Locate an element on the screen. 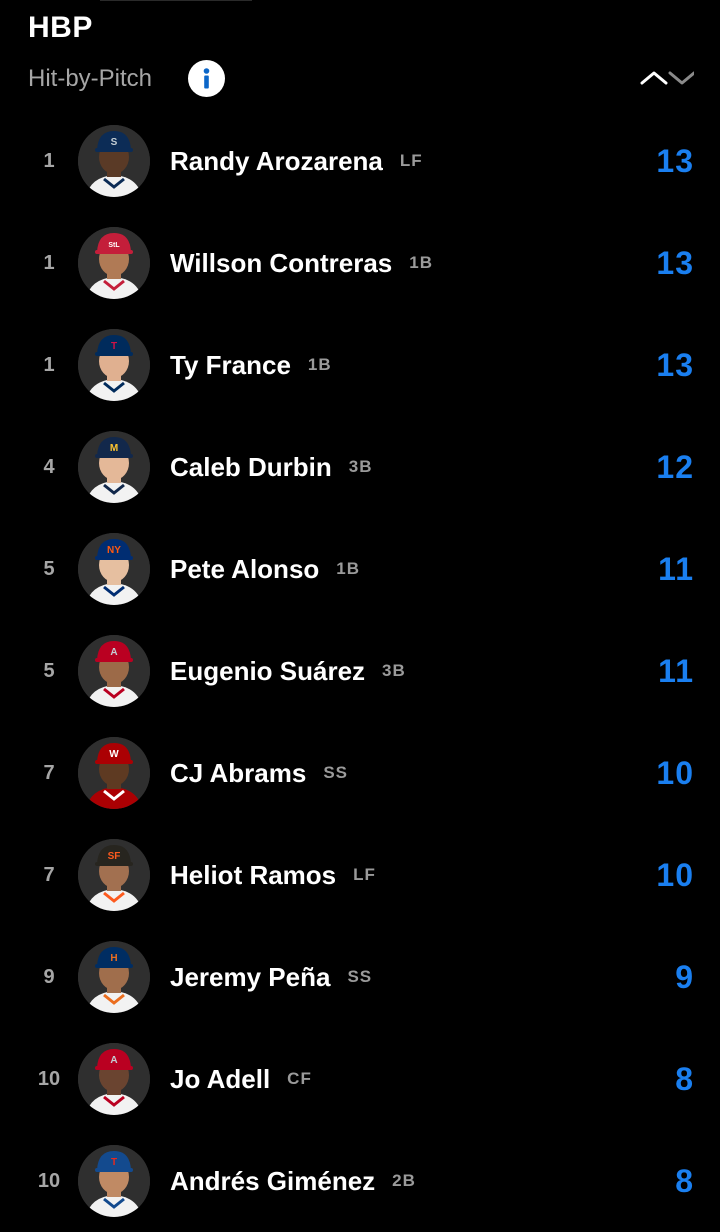 This screenshot has width=720, height=1232. team-logo-text: S is located at coordinates (114, 142).